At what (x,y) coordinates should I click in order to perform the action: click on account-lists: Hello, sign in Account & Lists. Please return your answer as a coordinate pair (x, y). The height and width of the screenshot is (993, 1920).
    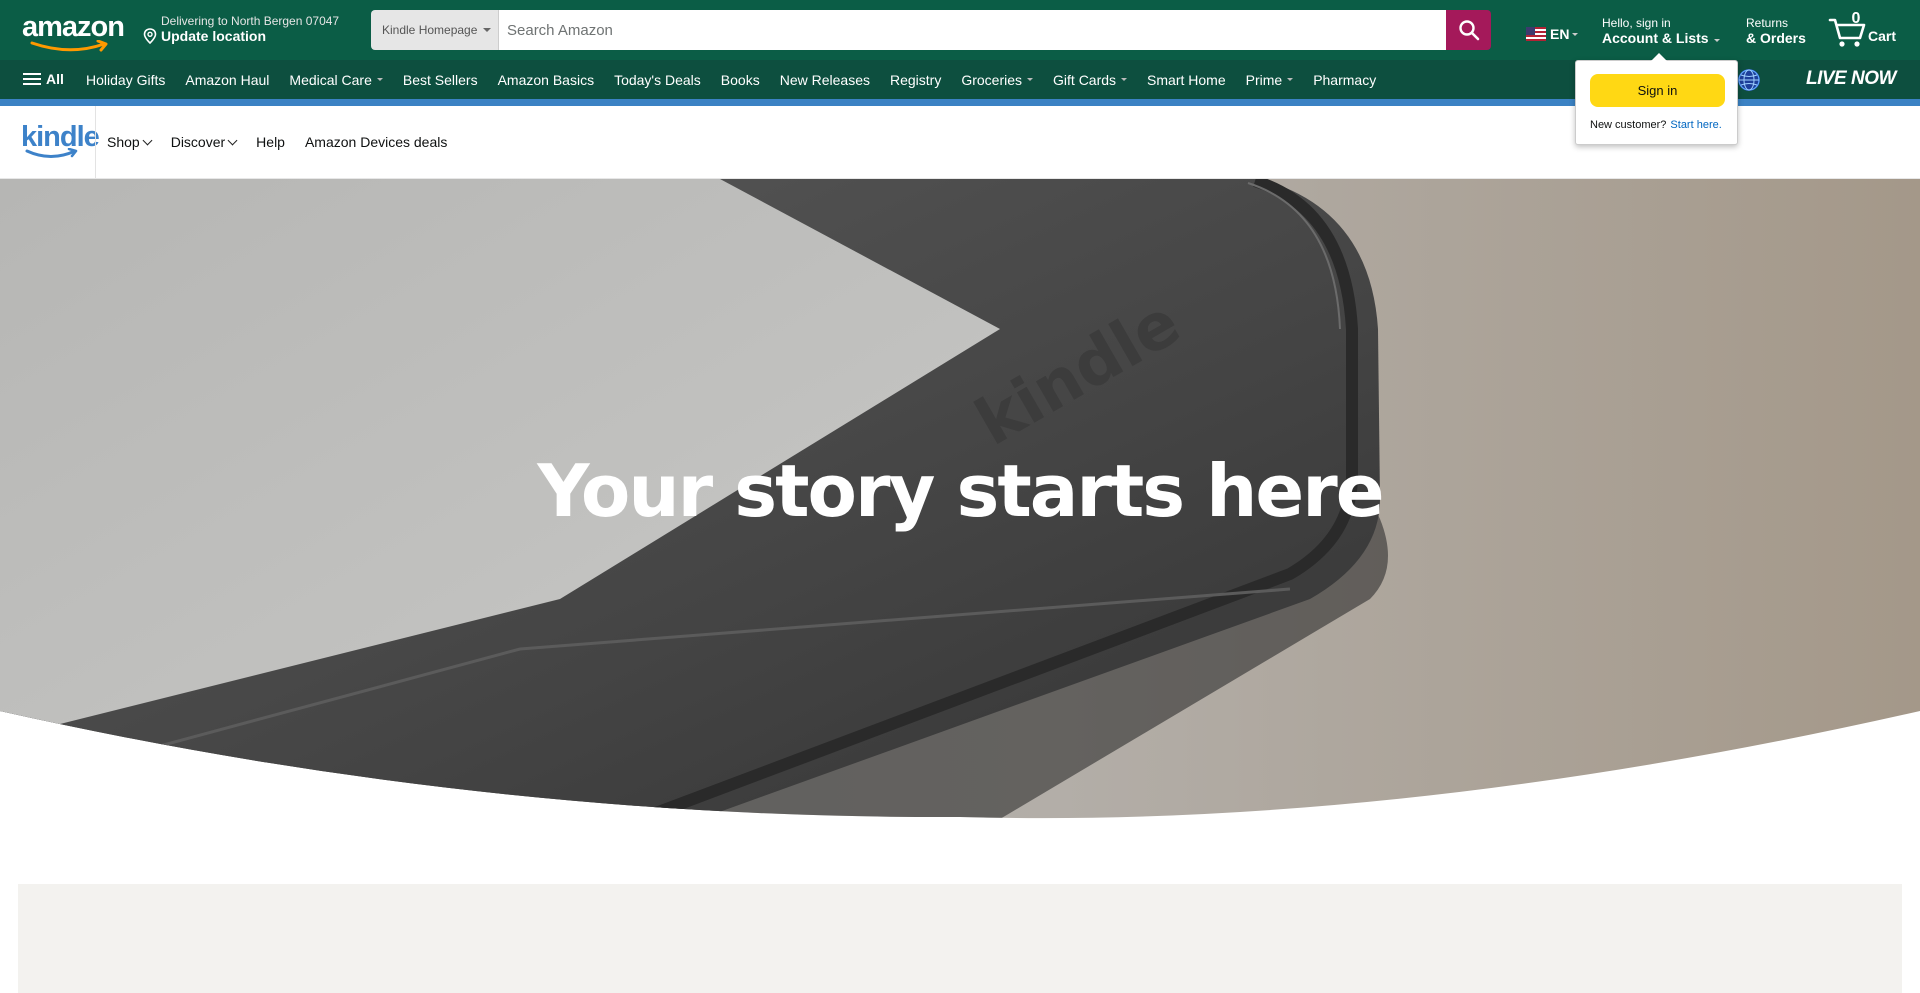
    Looking at the image, I should click on (1661, 31).